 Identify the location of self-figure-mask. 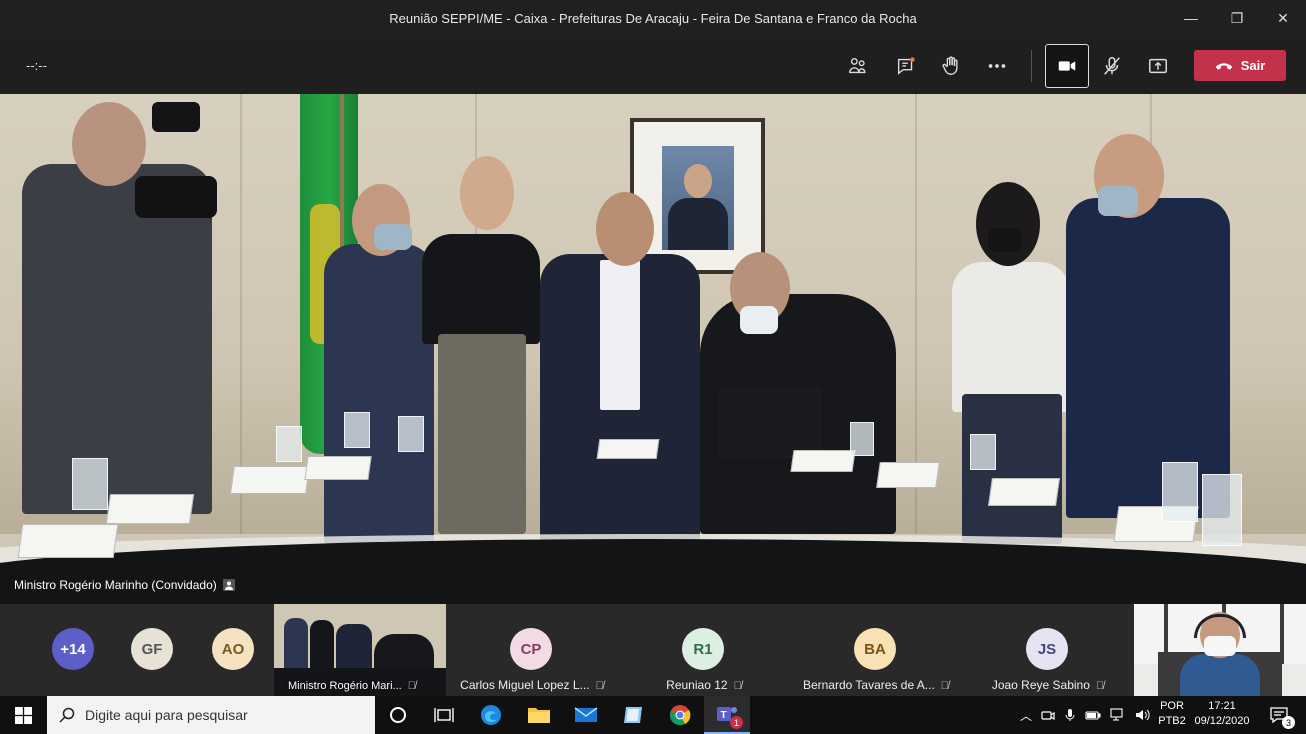
(1220, 646).